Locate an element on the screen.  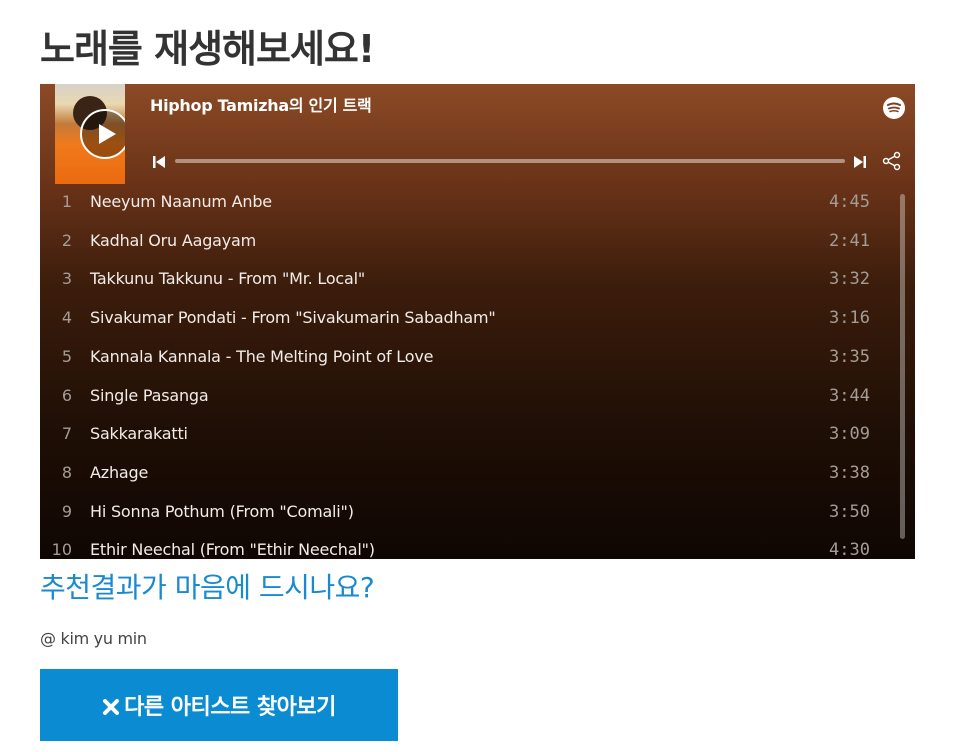
track-number: 10 is located at coordinates (61, 549).